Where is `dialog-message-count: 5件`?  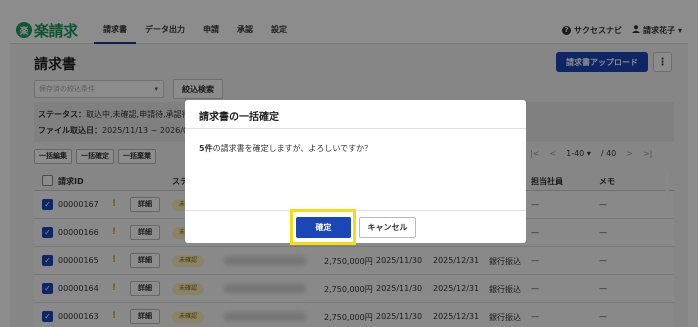 dialog-message-count: 5件 is located at coordinates (206, 148).